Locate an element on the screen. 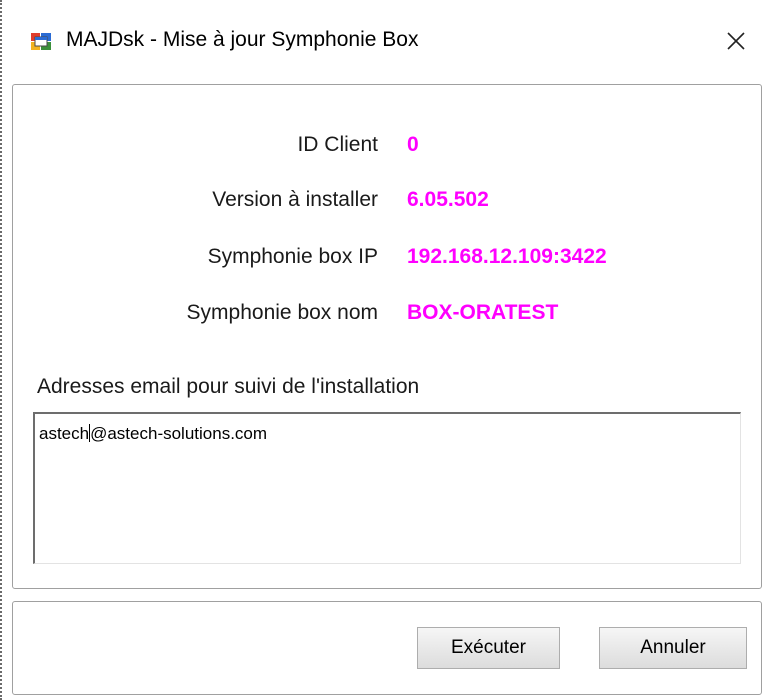 Image resolution: width=767 pixels, height=700 pixels. email-text-before-caret: astech is located at coordinates (64, 433).